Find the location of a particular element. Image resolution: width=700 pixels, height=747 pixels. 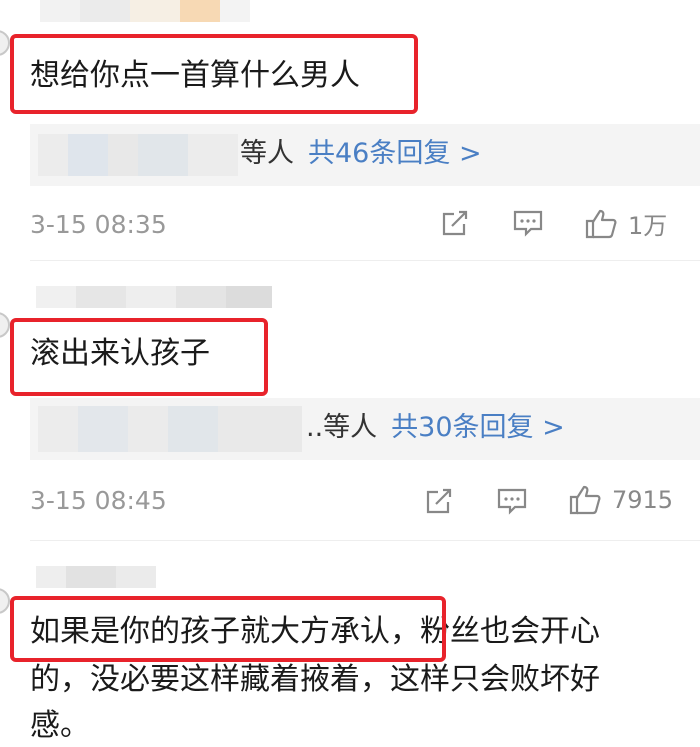

comment-time: 3-15 08:35 is located at coordinates (98, 224).